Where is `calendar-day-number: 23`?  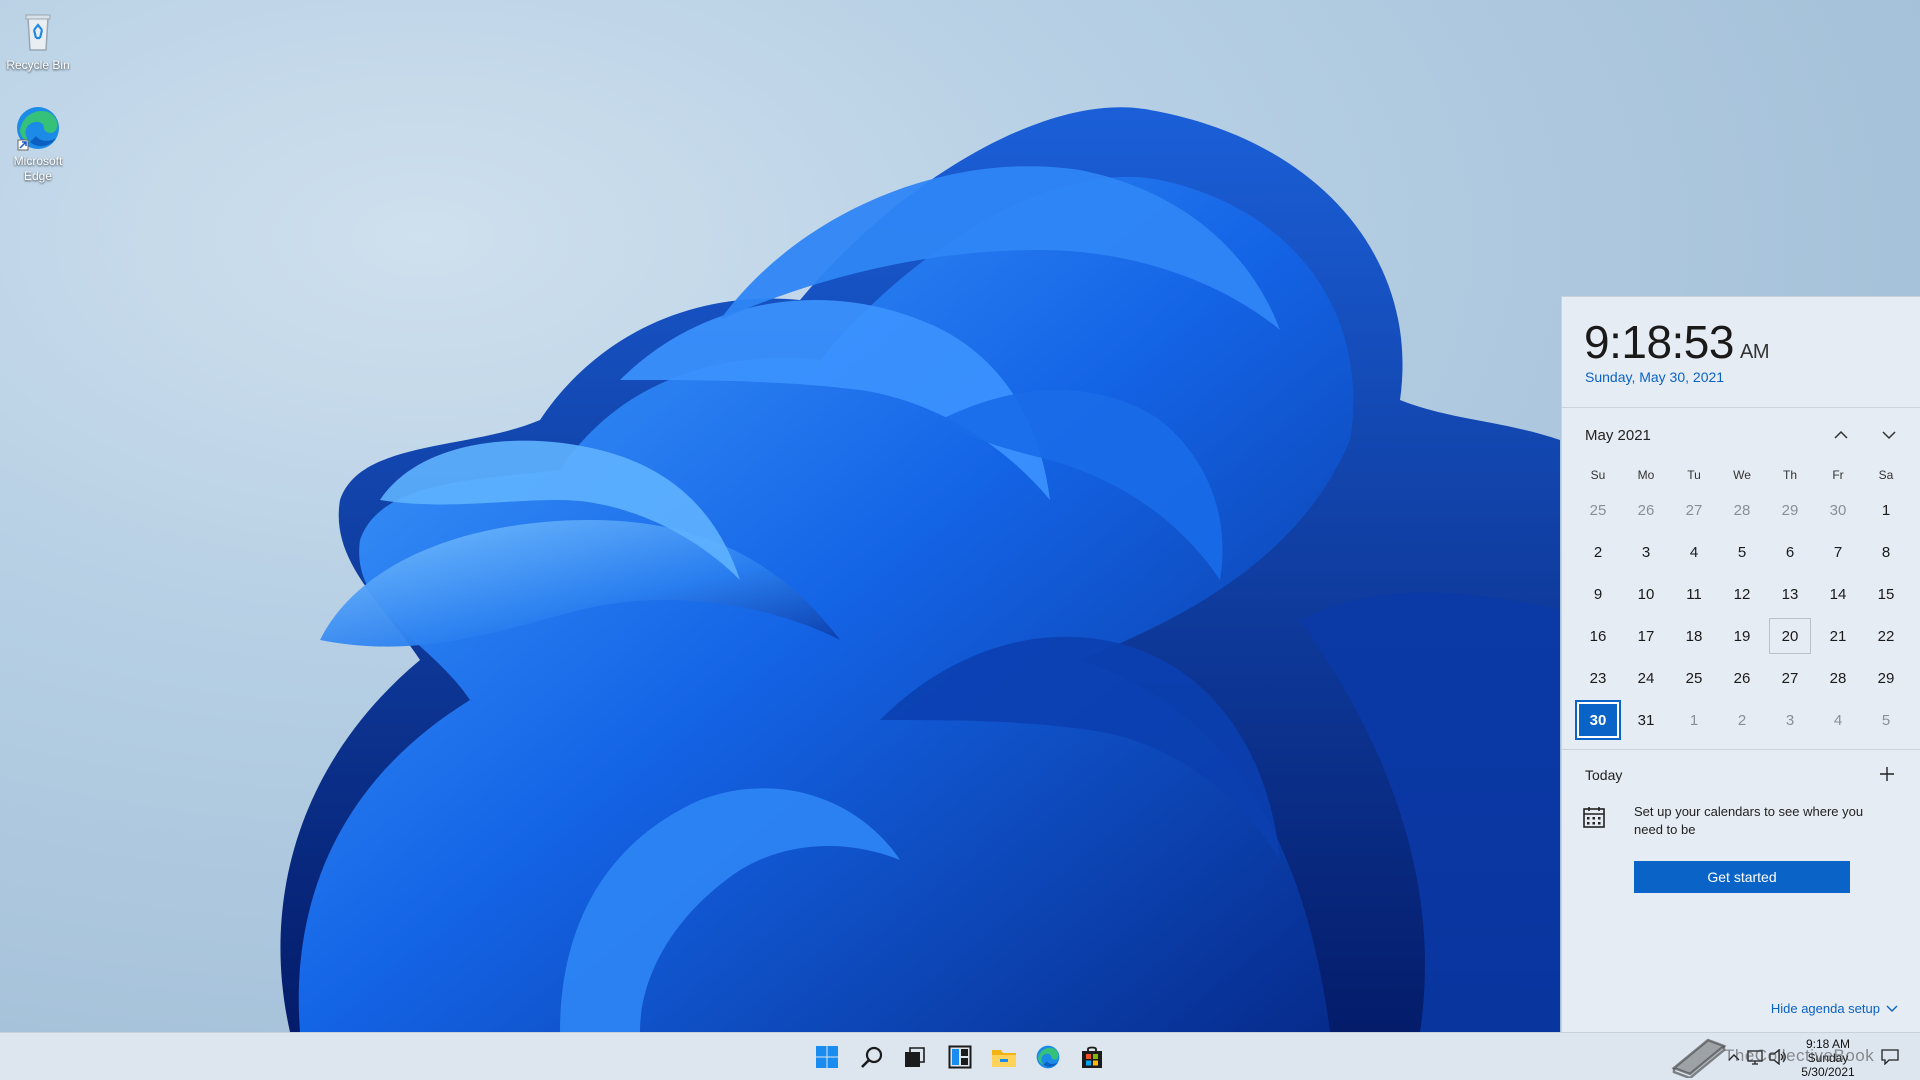 calendar-day-number: 23 is located at coordinates (1598, 678).